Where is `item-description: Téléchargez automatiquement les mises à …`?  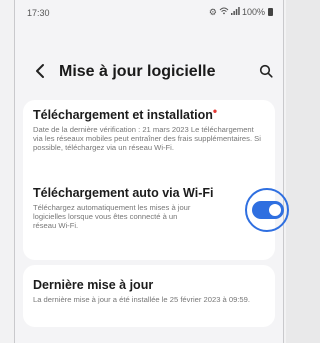
item-description: Téléchargez automatiquement les mises à … is located at coordinates (112, 216).